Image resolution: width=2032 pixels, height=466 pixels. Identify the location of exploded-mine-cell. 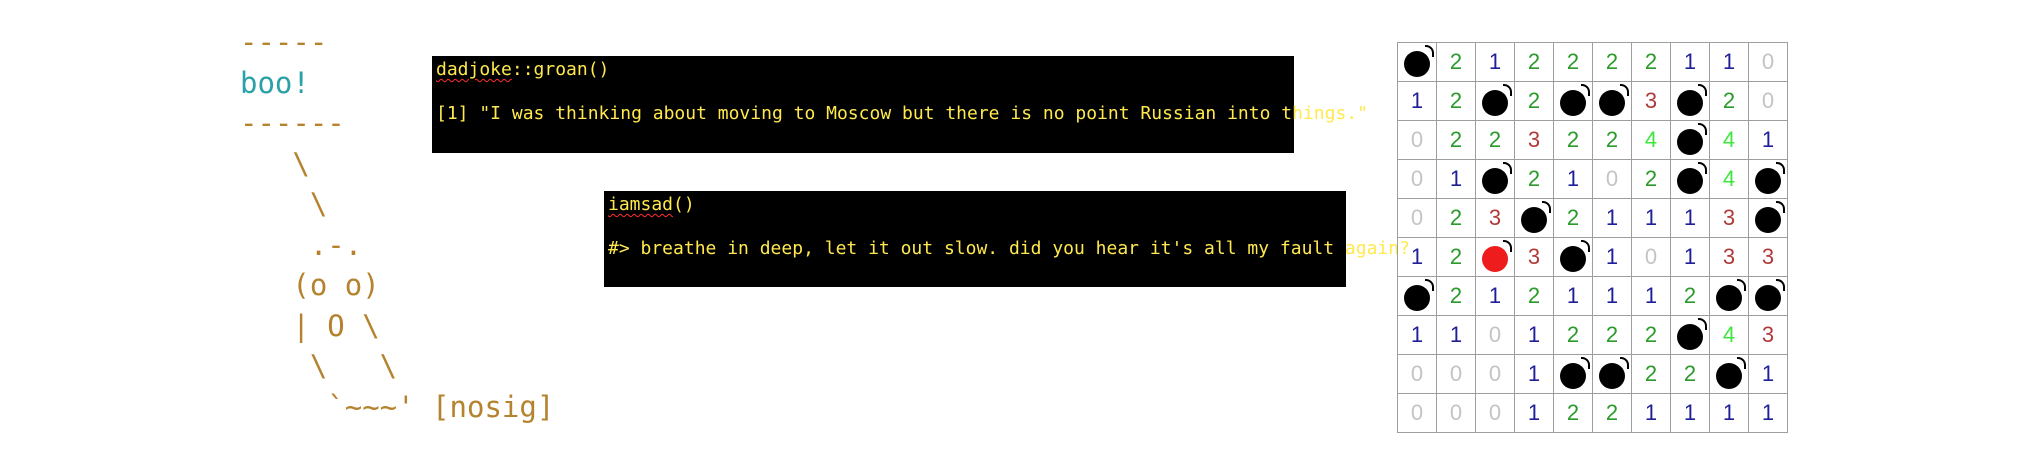
(1495, 257).